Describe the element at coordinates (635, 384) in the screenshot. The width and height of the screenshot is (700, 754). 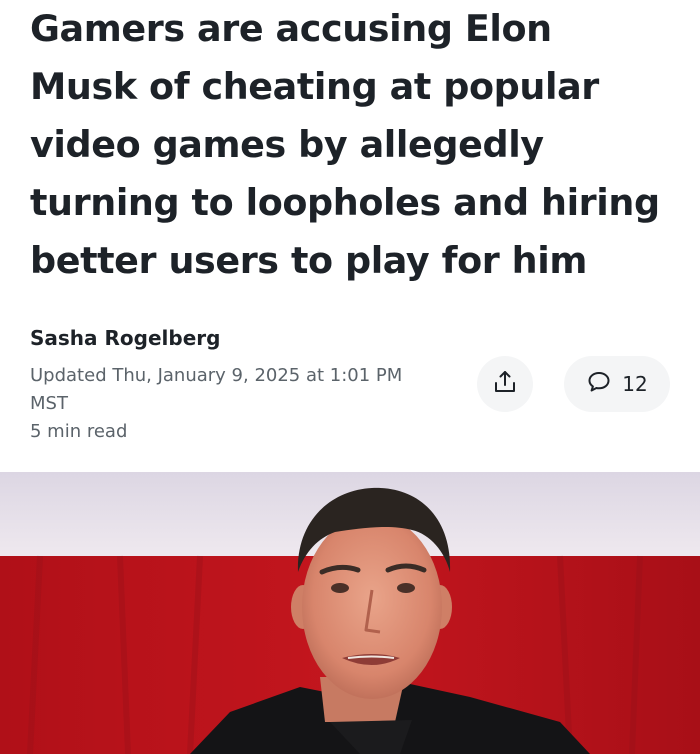
I see `comment-count: 12` at that location.